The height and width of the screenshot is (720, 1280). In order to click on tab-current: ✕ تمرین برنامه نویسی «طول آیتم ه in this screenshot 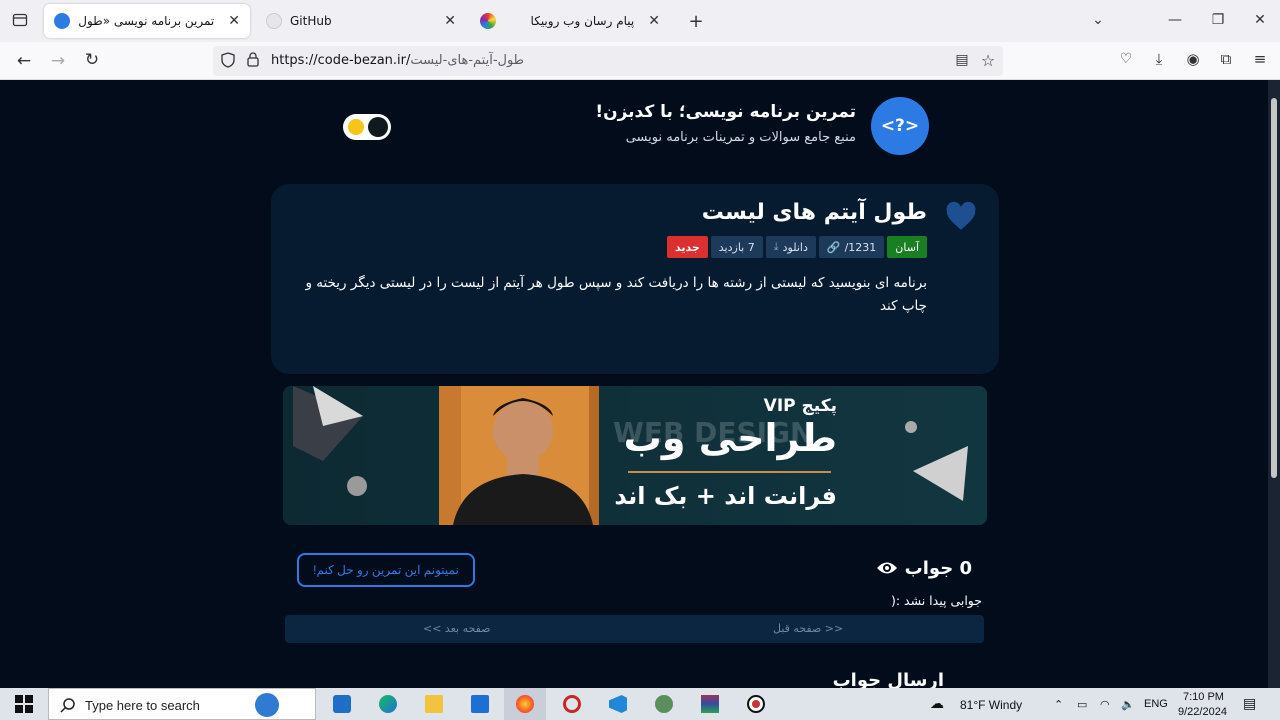, I will do `click(147, 21)`.